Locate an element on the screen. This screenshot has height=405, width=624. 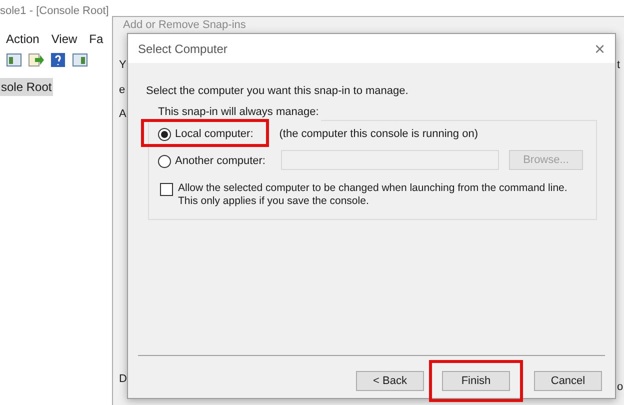
instruction-text: Select the computer you want this snap-in to manage. is located at coordinates (277, 91).